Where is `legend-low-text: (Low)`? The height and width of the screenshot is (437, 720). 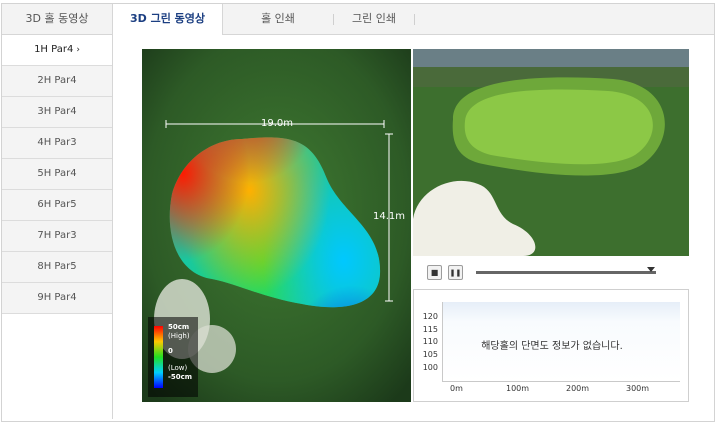 legend-low-text: (Low) is located at coordinates (178, 368).